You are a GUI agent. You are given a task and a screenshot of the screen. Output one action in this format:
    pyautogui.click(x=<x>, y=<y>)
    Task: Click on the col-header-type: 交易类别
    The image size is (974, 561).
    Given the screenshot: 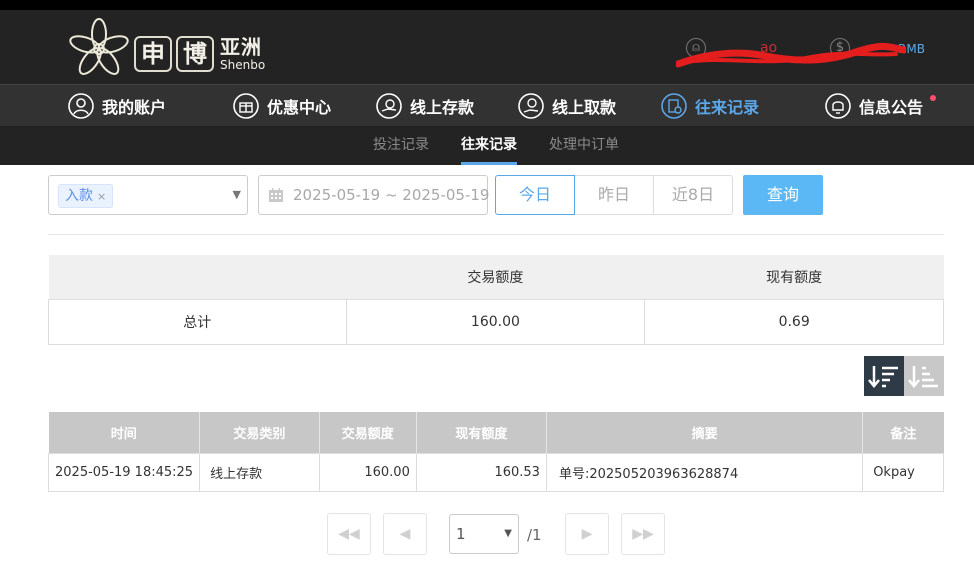 What is the action you would take?
    pyautogui.click(x=259, y=433)
    